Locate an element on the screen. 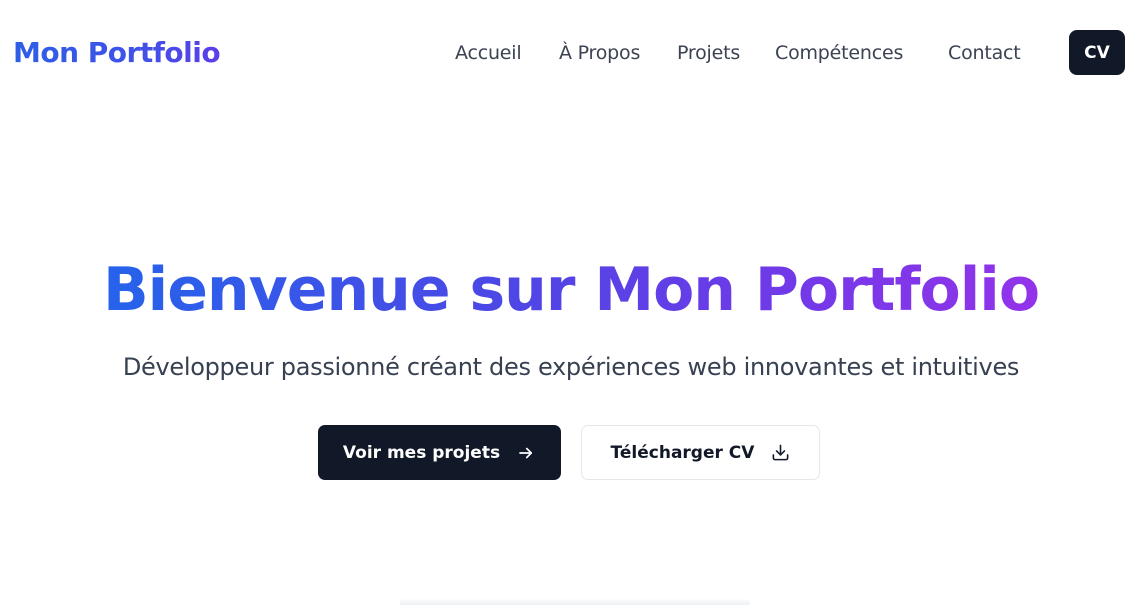 This screenshot has width=1142, height=605. nav-link-contact: Contact is located at coordinates (984, 53).